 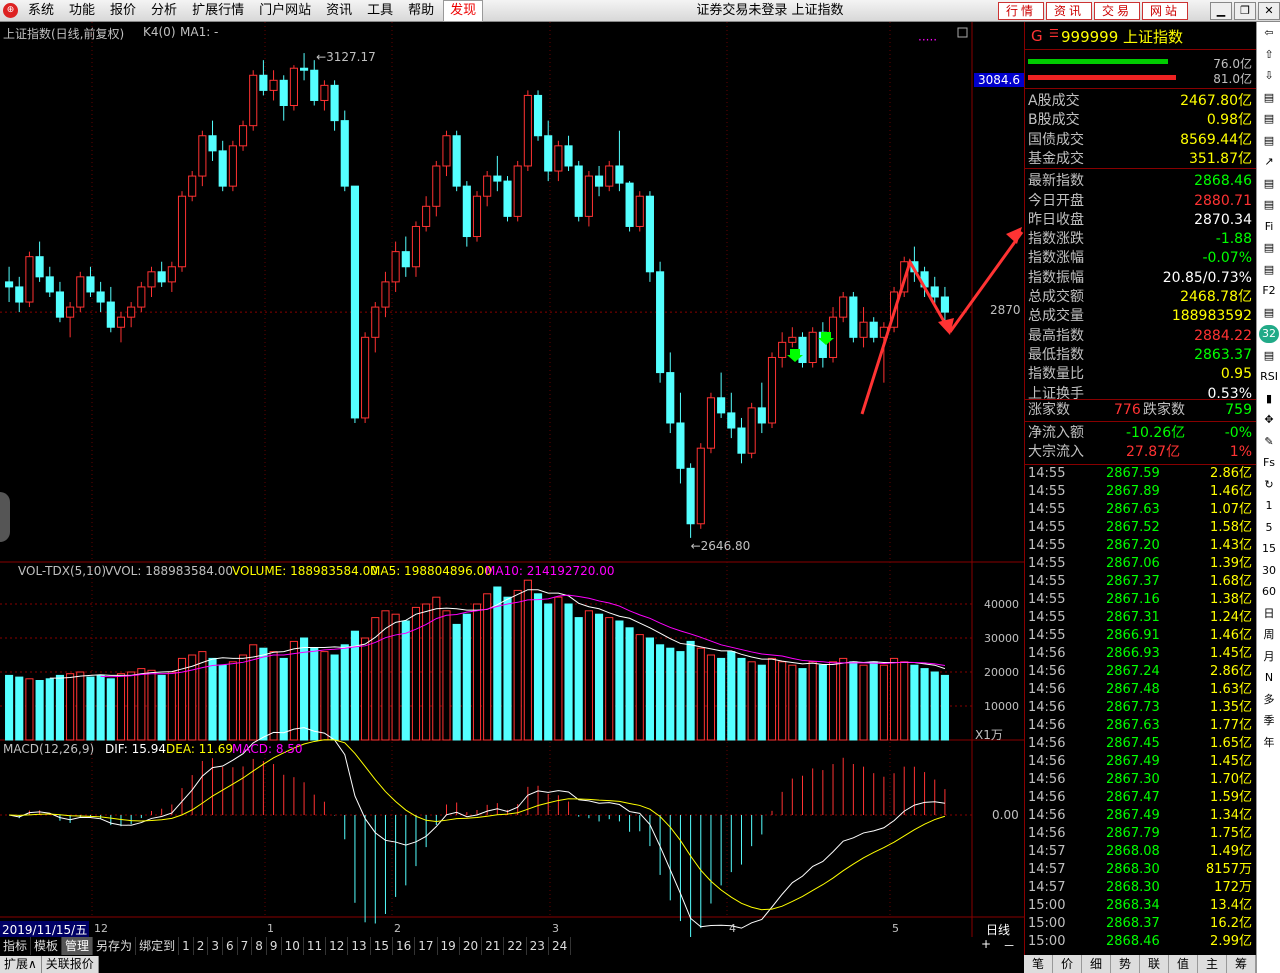 What do you see at coordinates (404, 946) in the screenshot?
I see `indicator-tab-17: 16` at bounding box center [404, 946].